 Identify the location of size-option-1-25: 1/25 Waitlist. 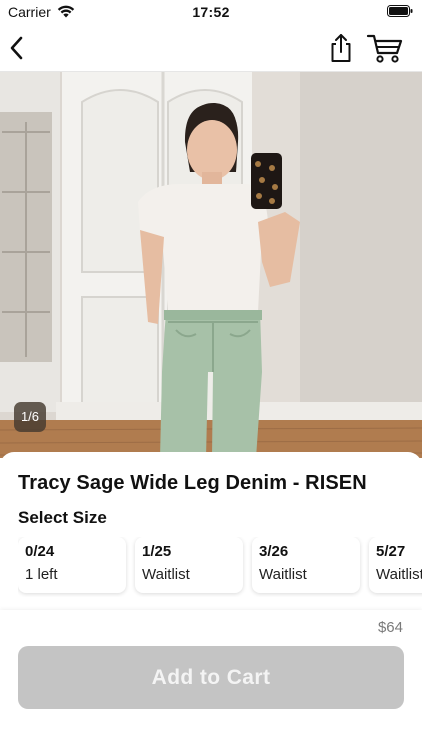
(189, 565).